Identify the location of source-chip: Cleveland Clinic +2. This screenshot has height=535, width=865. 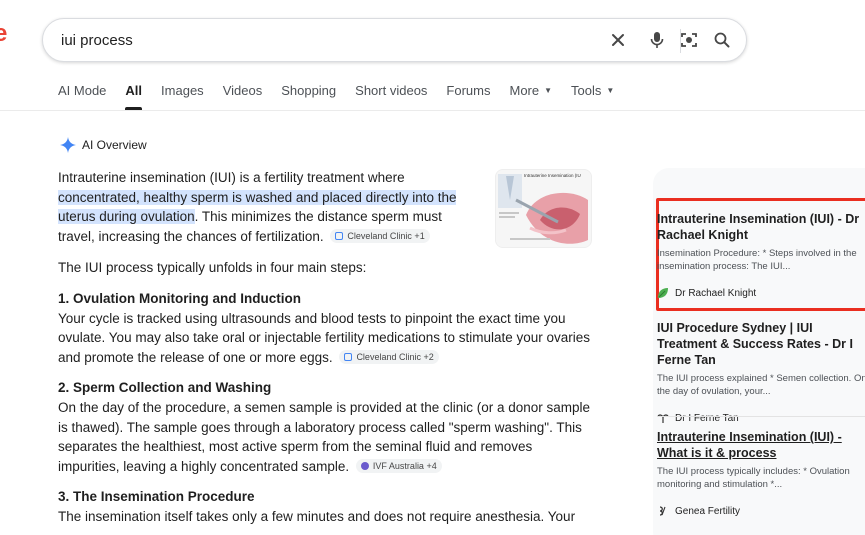
(389, 356).